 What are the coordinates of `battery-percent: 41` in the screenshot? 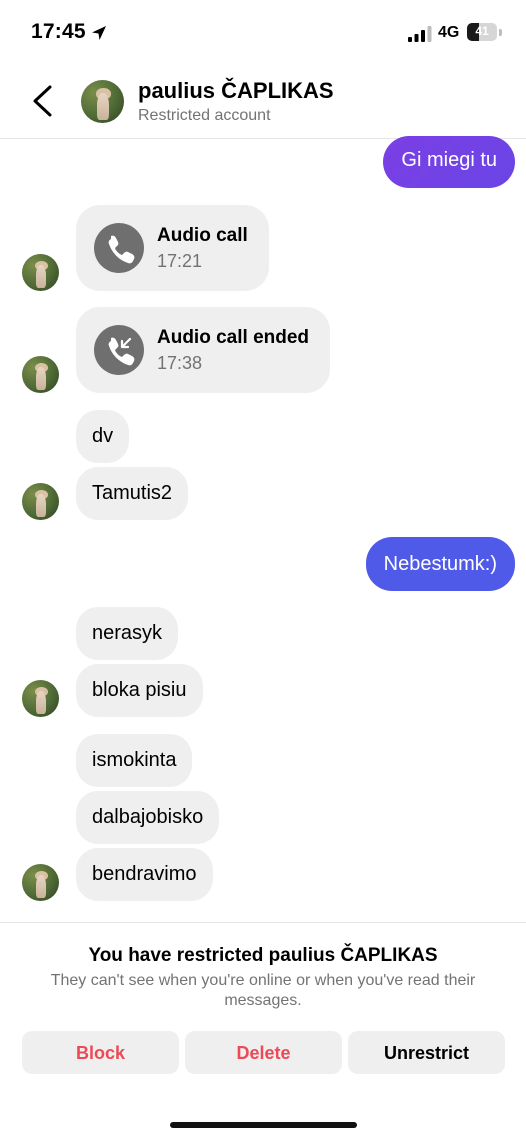 It's located at (482, 31).